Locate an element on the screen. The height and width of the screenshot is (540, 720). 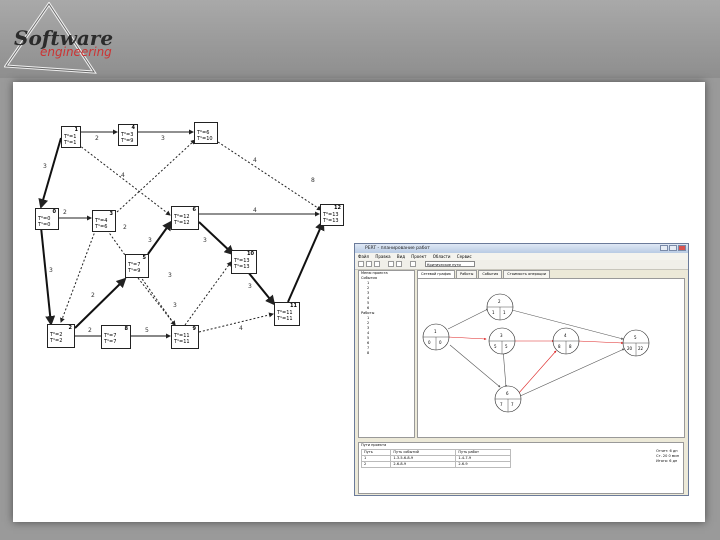
slide-header: Software engineering is located at coordinates (360, 39).